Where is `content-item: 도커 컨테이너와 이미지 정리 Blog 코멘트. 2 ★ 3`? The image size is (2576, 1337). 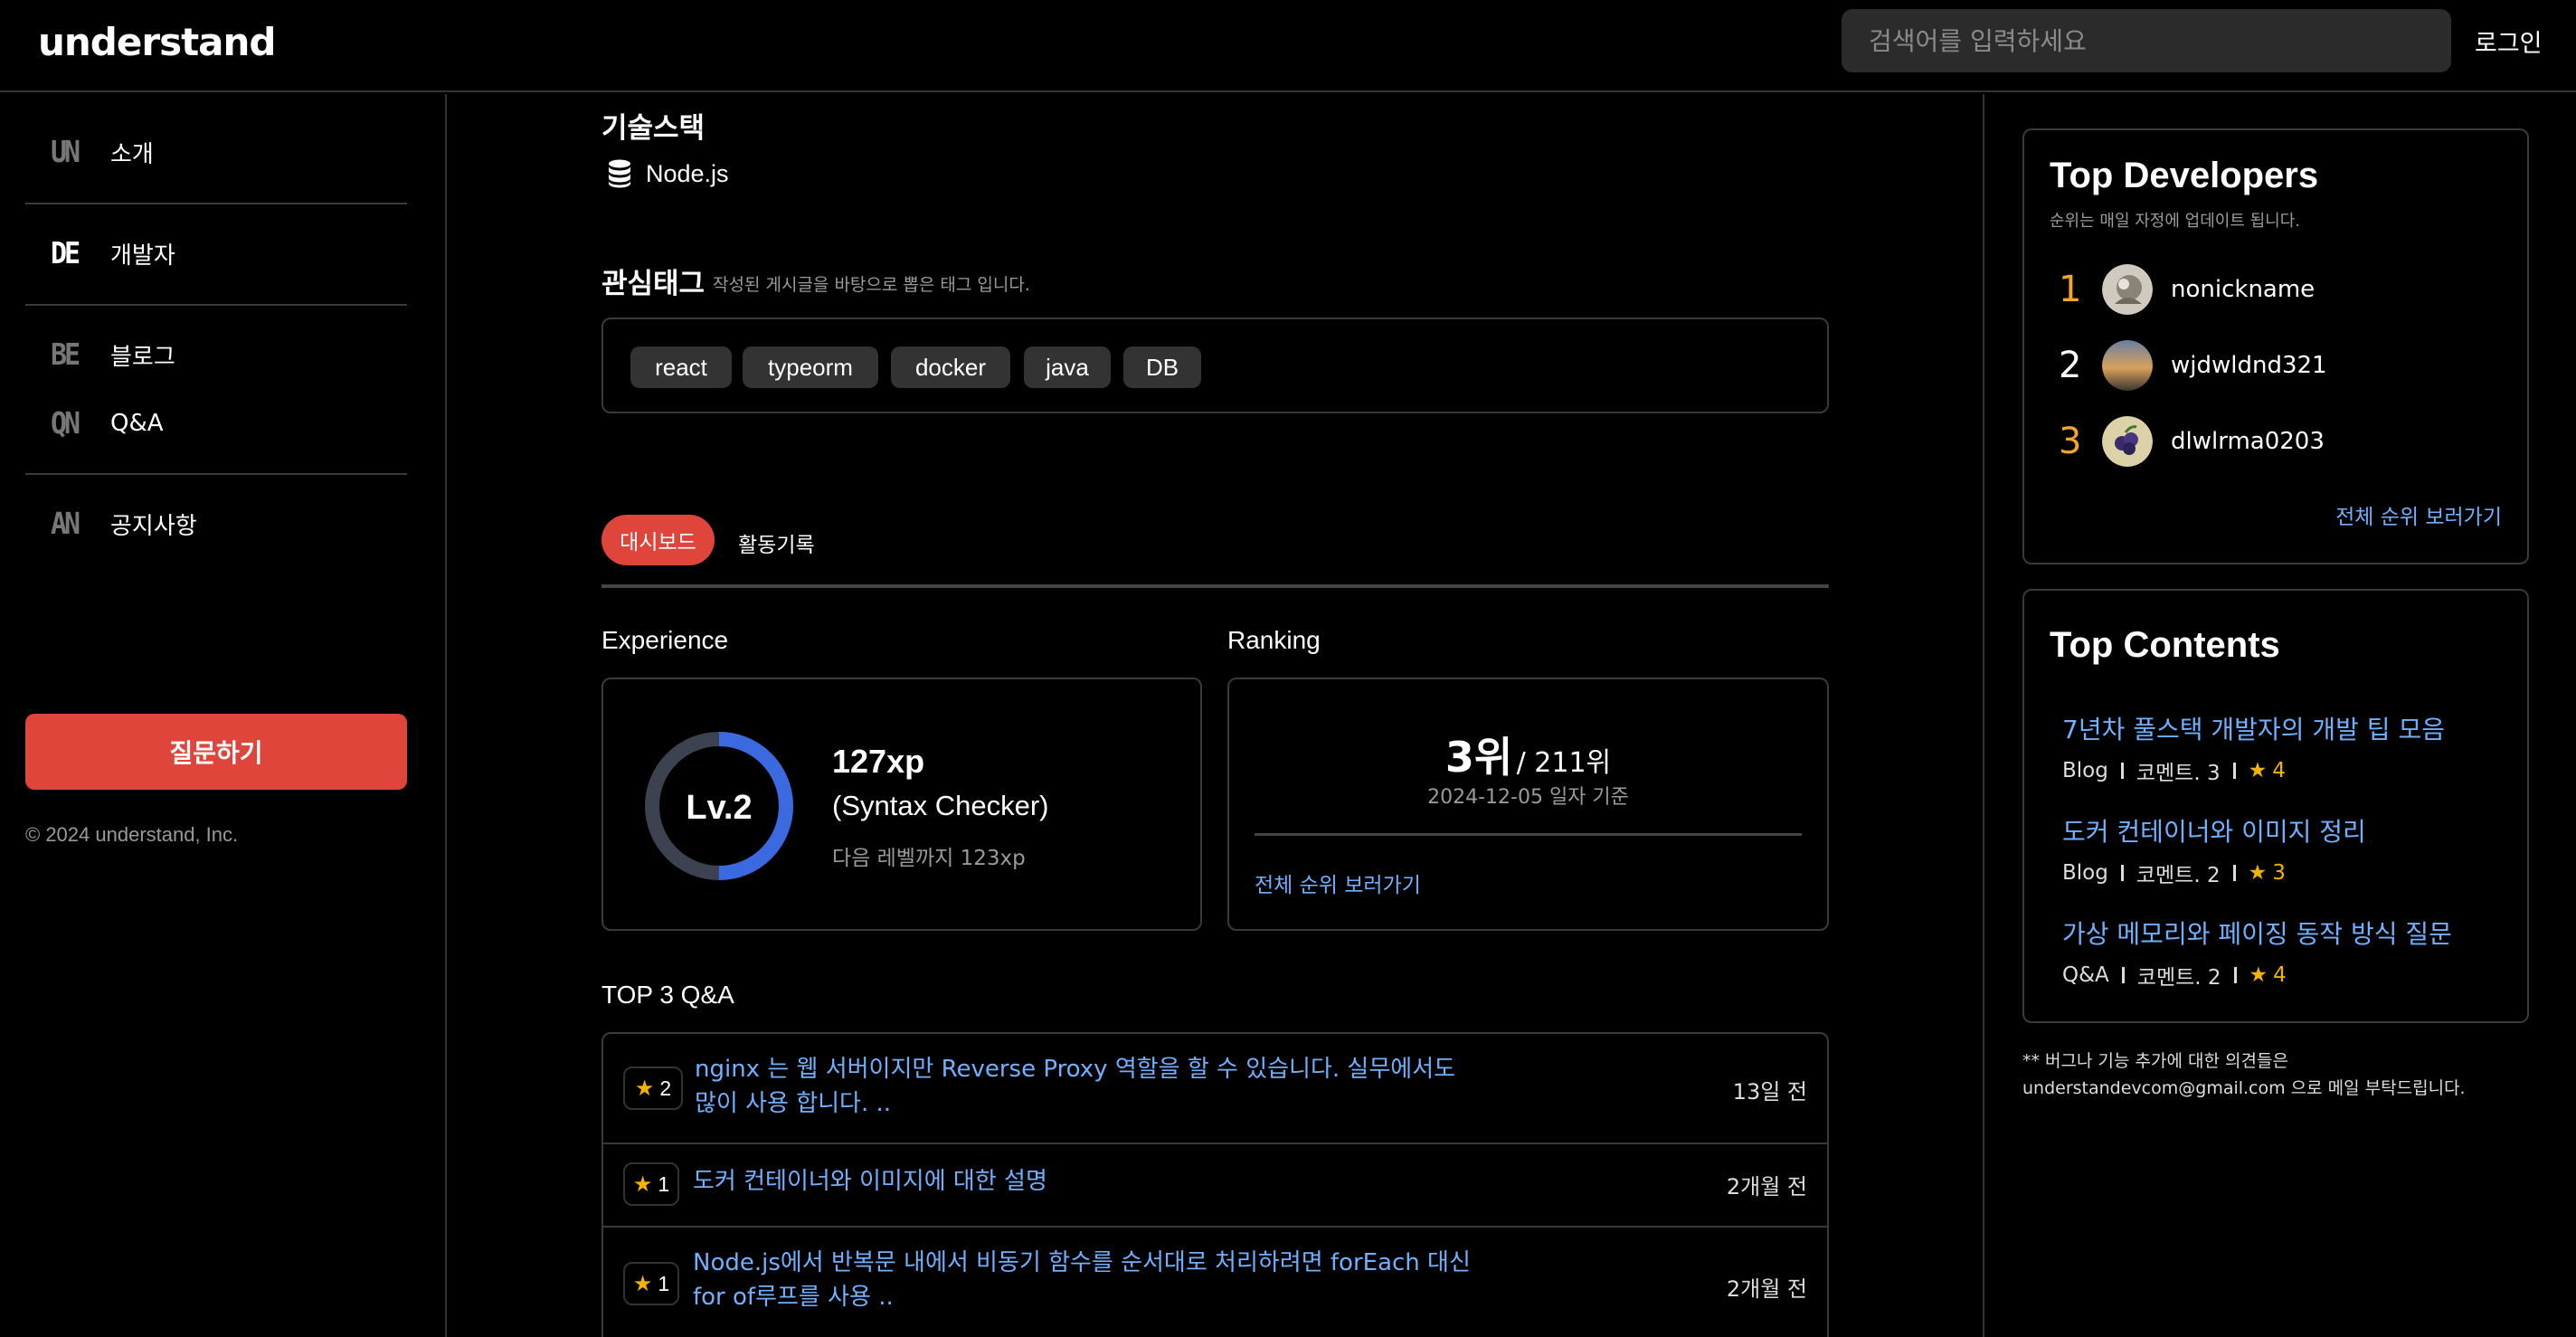
content-item: 도커 컨테이너와 이미지 정리 Blog 코멘트. 2 ★ 3 is located at coordinates (2214, 850).